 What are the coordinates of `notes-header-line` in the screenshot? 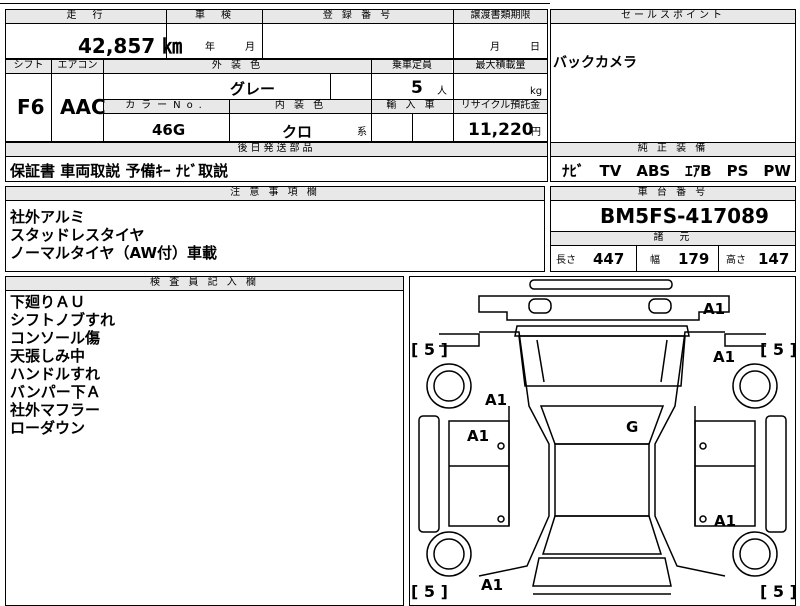 It's located at (275, 200).